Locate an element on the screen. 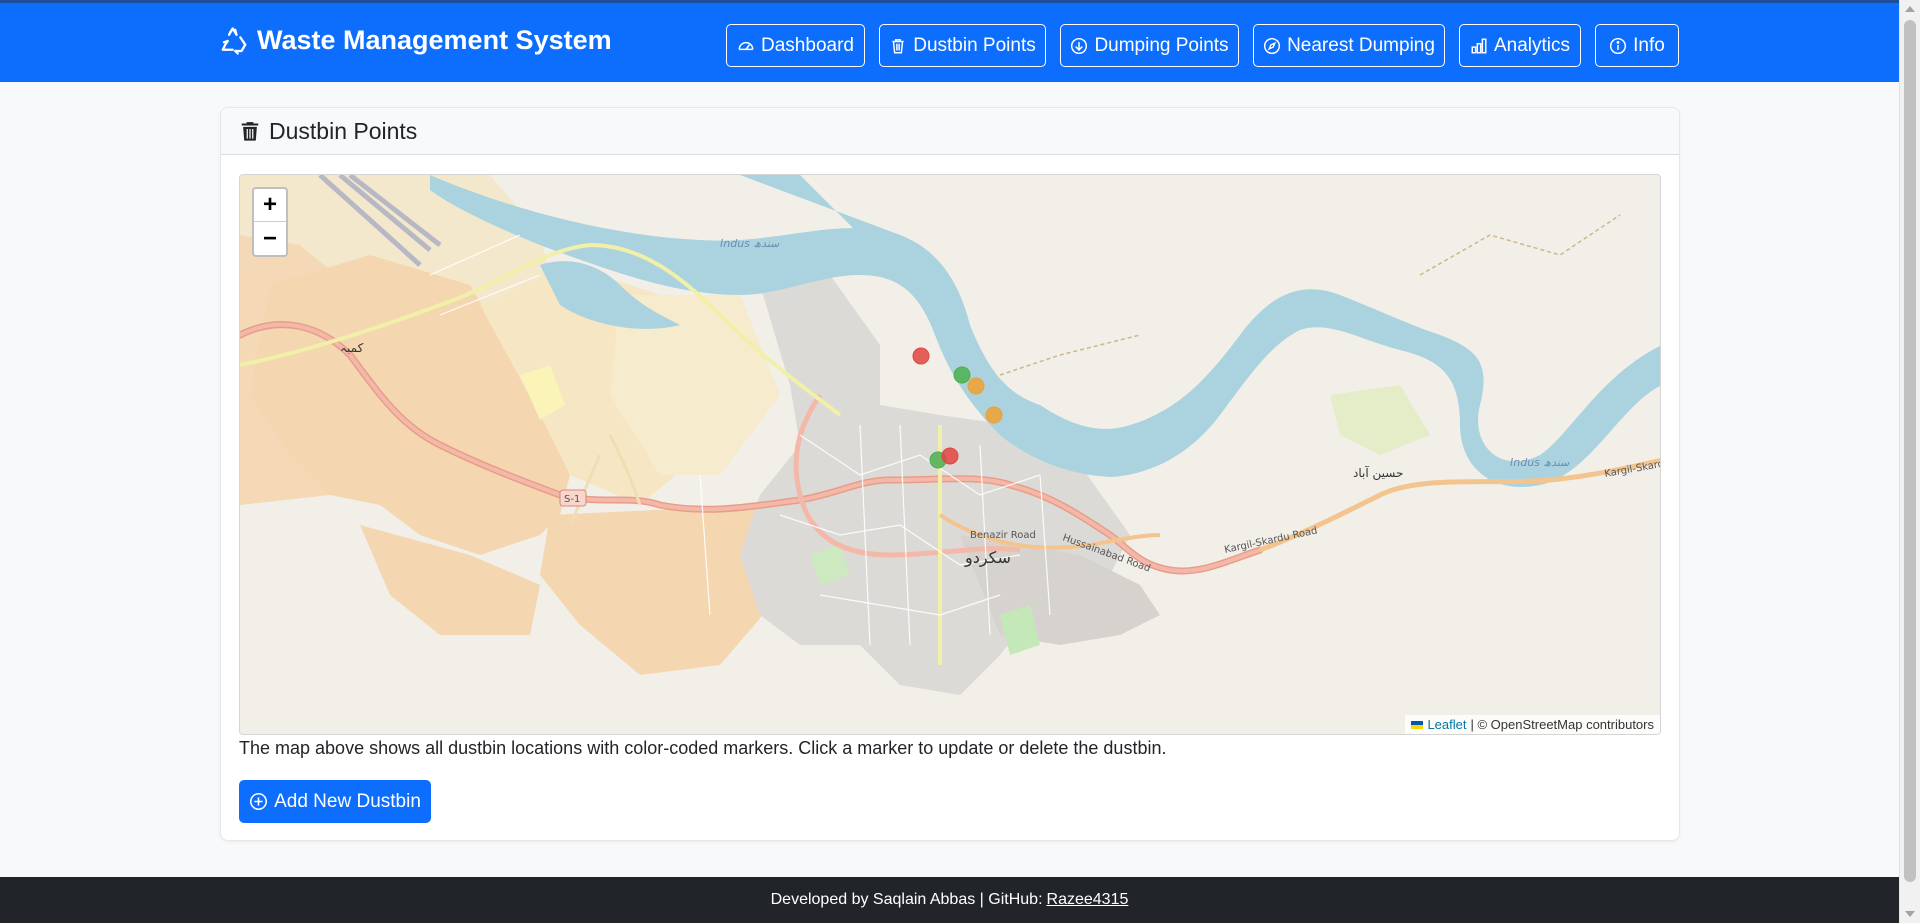 The height and width of the screenshot is (923, 1920). nav-dumping-points-button: Dumping Points is located at coordinates (1149, 45).